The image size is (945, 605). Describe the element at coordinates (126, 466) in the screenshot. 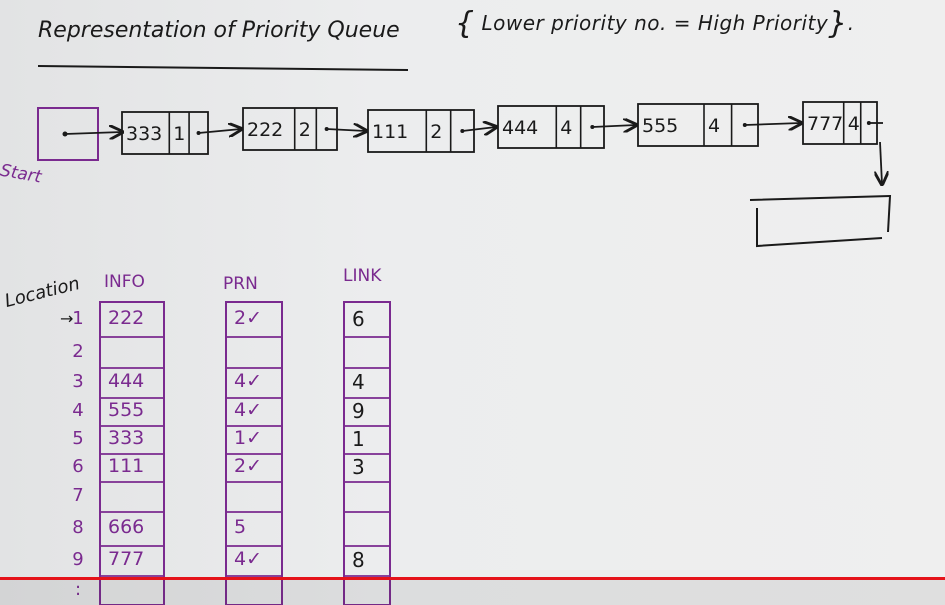

I see `cell-info: 111` at that location.